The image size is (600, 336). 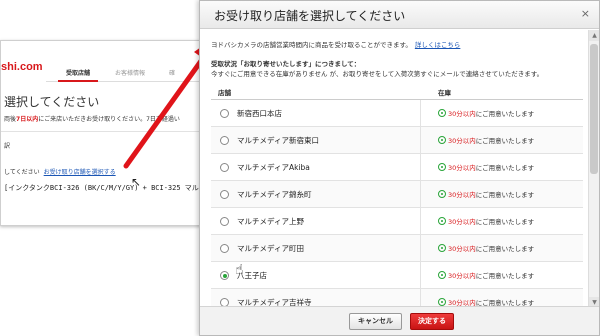 I want to click on store-row: マルチメディア錦糸町 30分以内にご用意いたします, so click(x=397, y=194).